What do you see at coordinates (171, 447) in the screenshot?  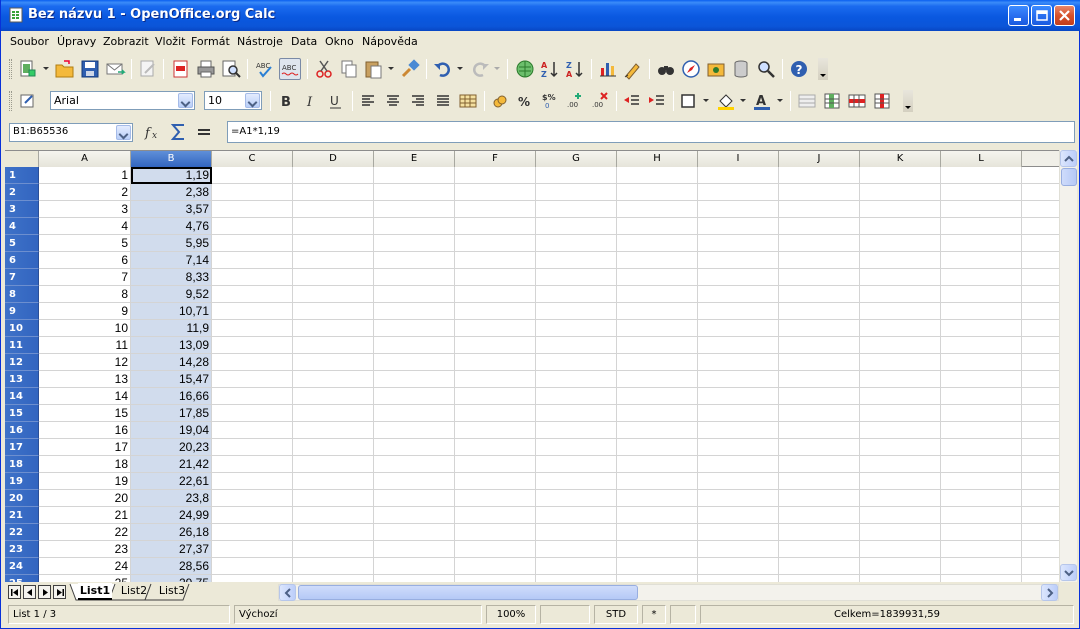 I see `cell-b: 20,23` at bounding box center [171, 447].